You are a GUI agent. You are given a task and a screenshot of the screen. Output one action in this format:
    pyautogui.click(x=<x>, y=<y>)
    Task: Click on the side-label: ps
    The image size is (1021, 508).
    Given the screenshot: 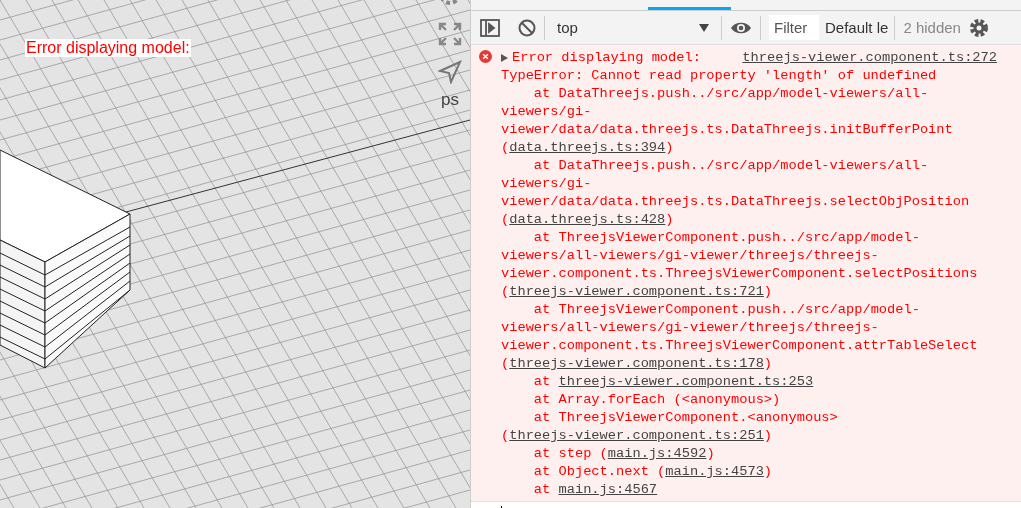 What is the action you would take?
    pyautogui.click(x=450, y=100)
    